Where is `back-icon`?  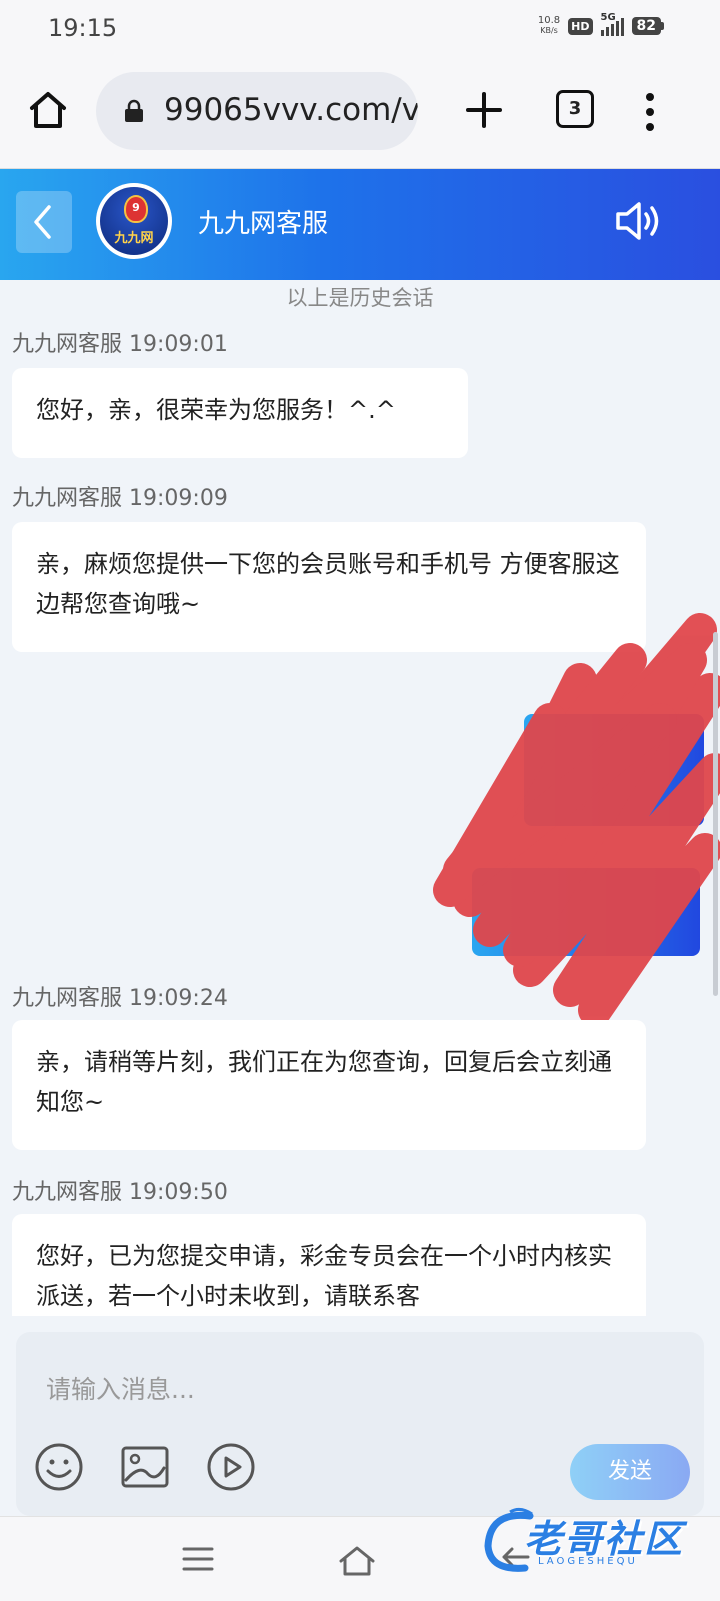 back-icon is located at coordinates (42, 222).